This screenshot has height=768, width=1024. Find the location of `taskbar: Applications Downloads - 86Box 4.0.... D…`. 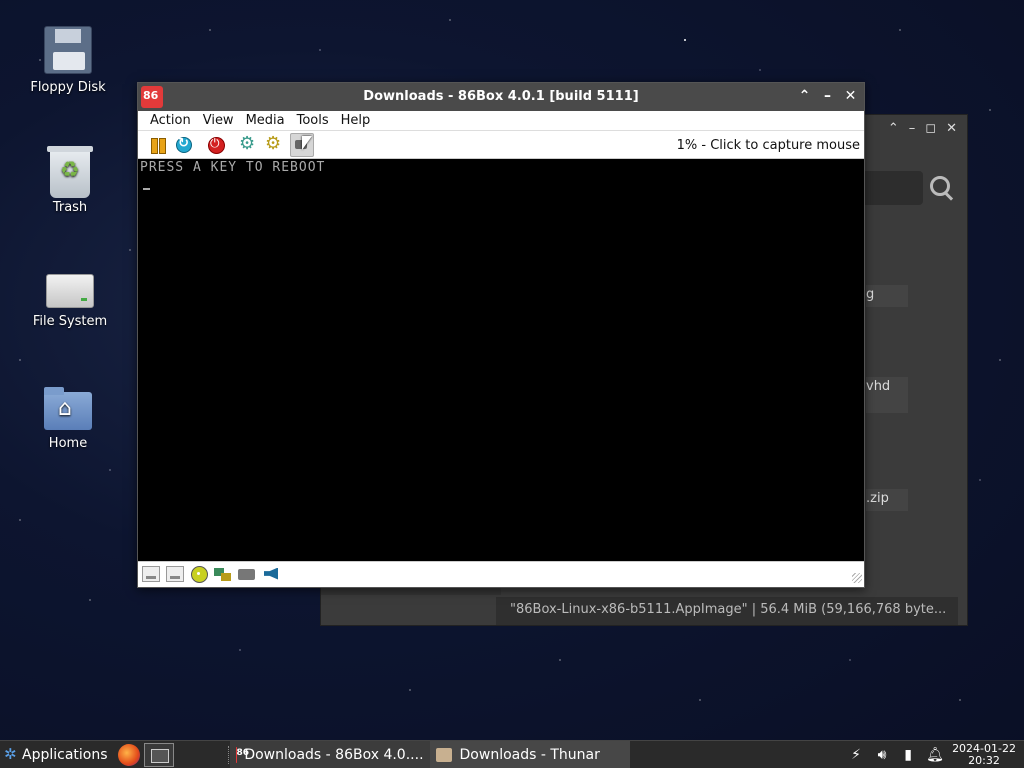

taskbar: Applications Downloads - 86Box 4.0.... D… is located at coordinates (512, 754).